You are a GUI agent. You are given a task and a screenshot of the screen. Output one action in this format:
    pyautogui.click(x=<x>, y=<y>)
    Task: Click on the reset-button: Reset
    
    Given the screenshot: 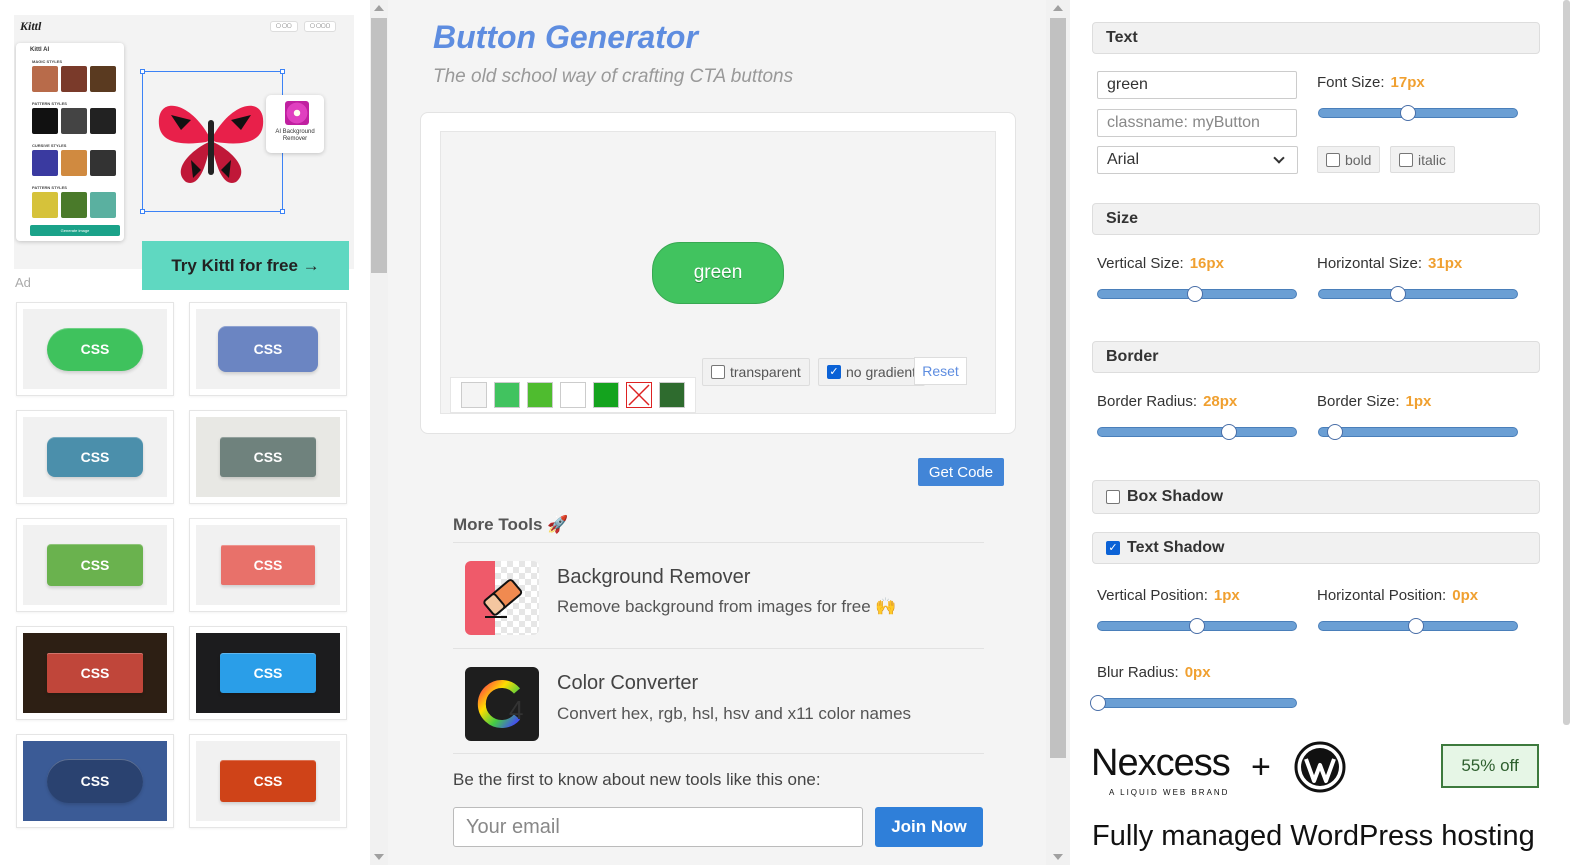 What is the action you would take?
    pyautogui.click(x=940, y=371)
    